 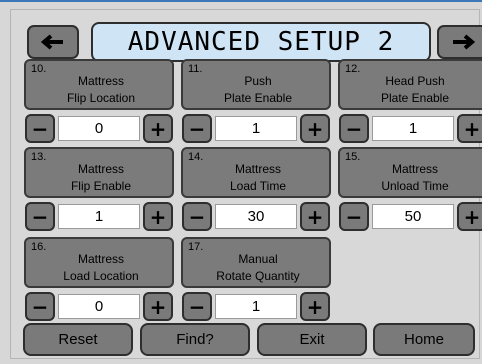 What do you see at coordinates (488, 182) in the screenshot?
I see `right-margin` at bounding box center [488, 182].